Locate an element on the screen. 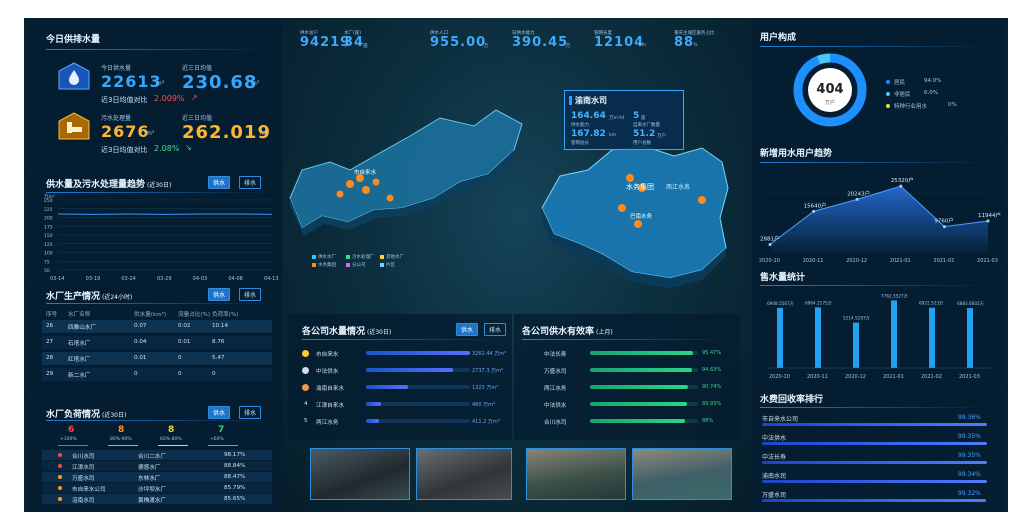  data-label: 6908.5567万 is located at coordinates (780, 304).